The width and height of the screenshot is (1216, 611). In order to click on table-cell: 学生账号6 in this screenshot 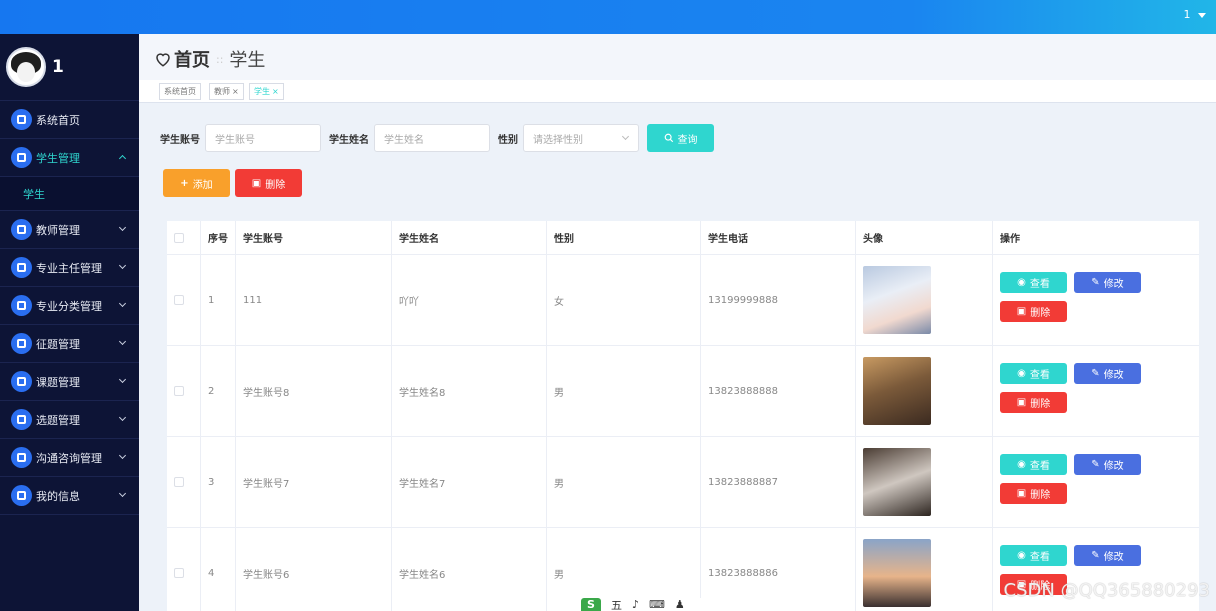, I will do `click(314, 569)`.